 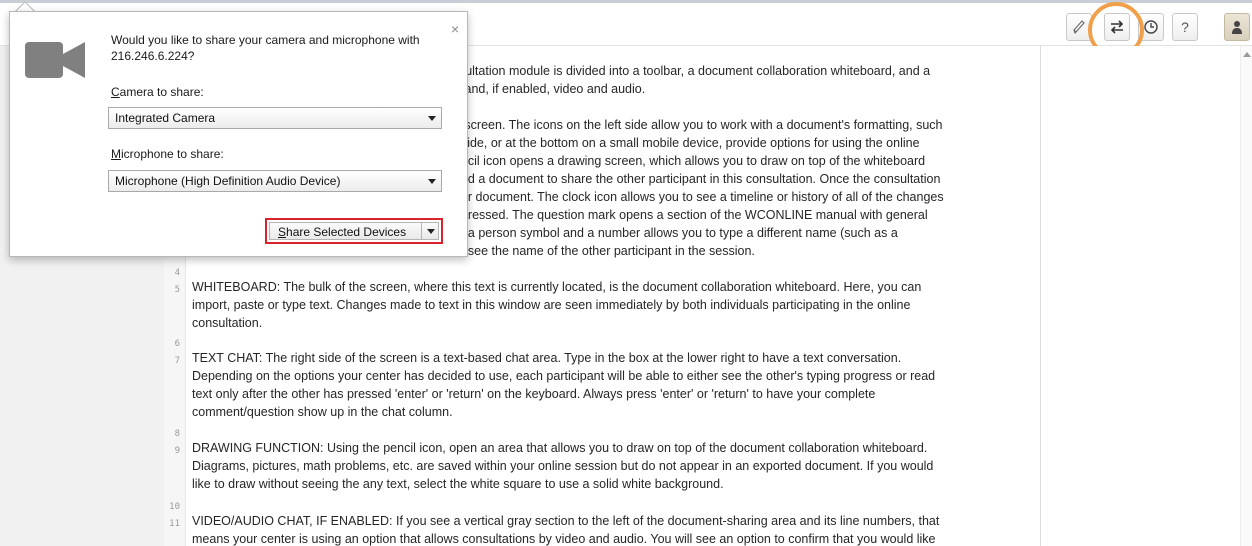 I want to click on top-border, so click(x=626, y=1).